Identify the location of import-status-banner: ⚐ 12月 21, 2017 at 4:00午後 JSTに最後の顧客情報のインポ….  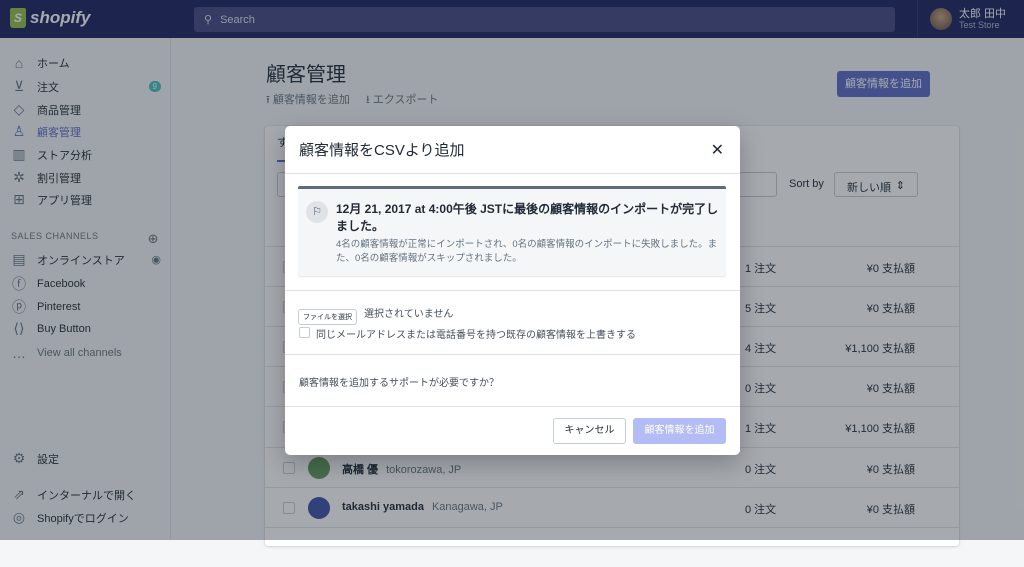
(512, 231).